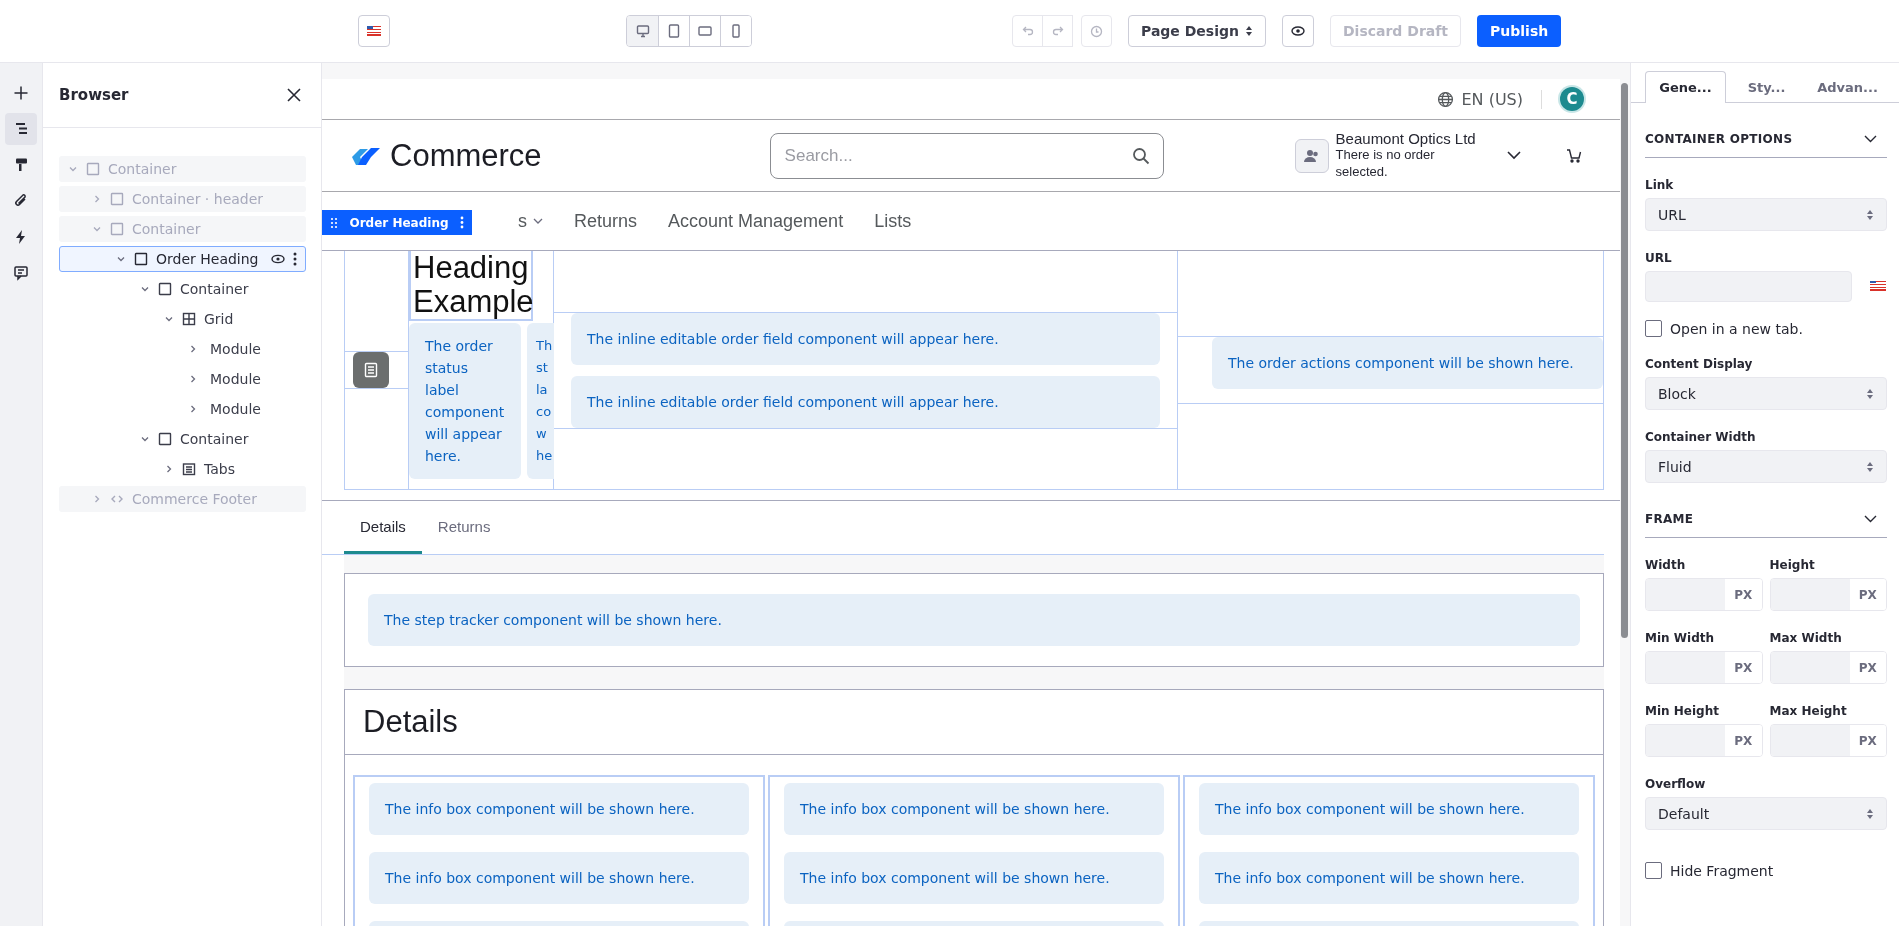  I want to click on phone-view-button, so click(735, 31).